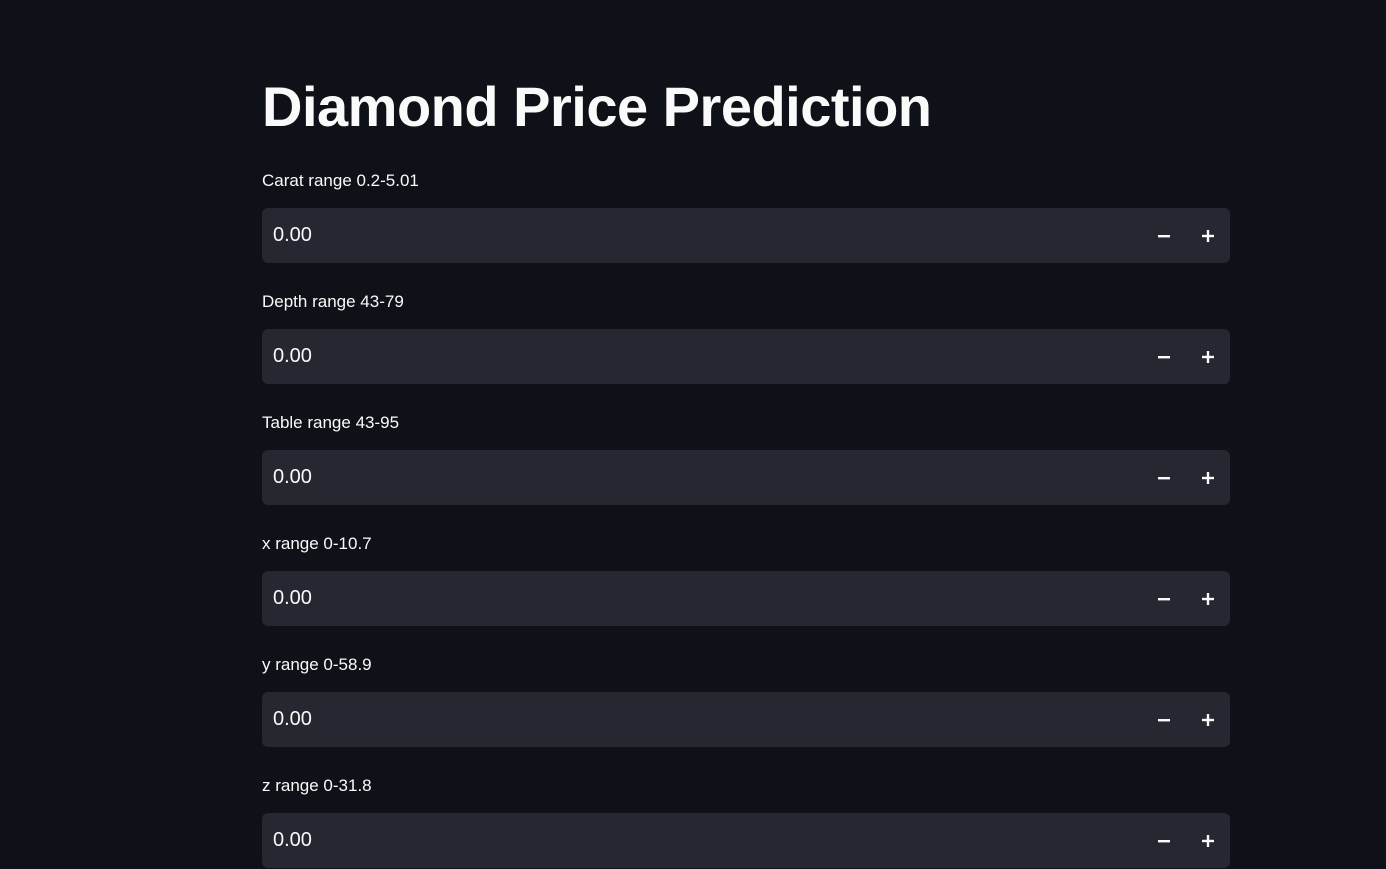  I want to click on carat-input, so click(702, 235).